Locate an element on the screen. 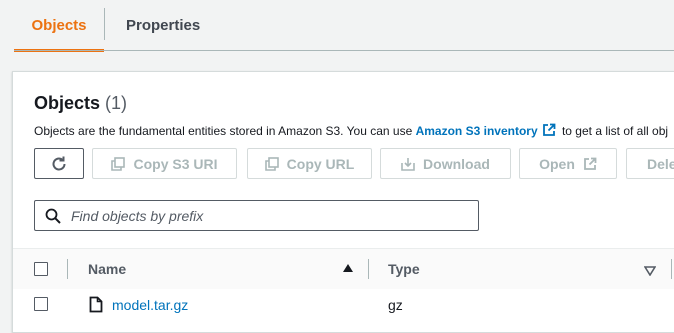 The height and width of the screenshot is (333, 674). table-row: model.tar.gz gz is located at coordinates (343, 305).